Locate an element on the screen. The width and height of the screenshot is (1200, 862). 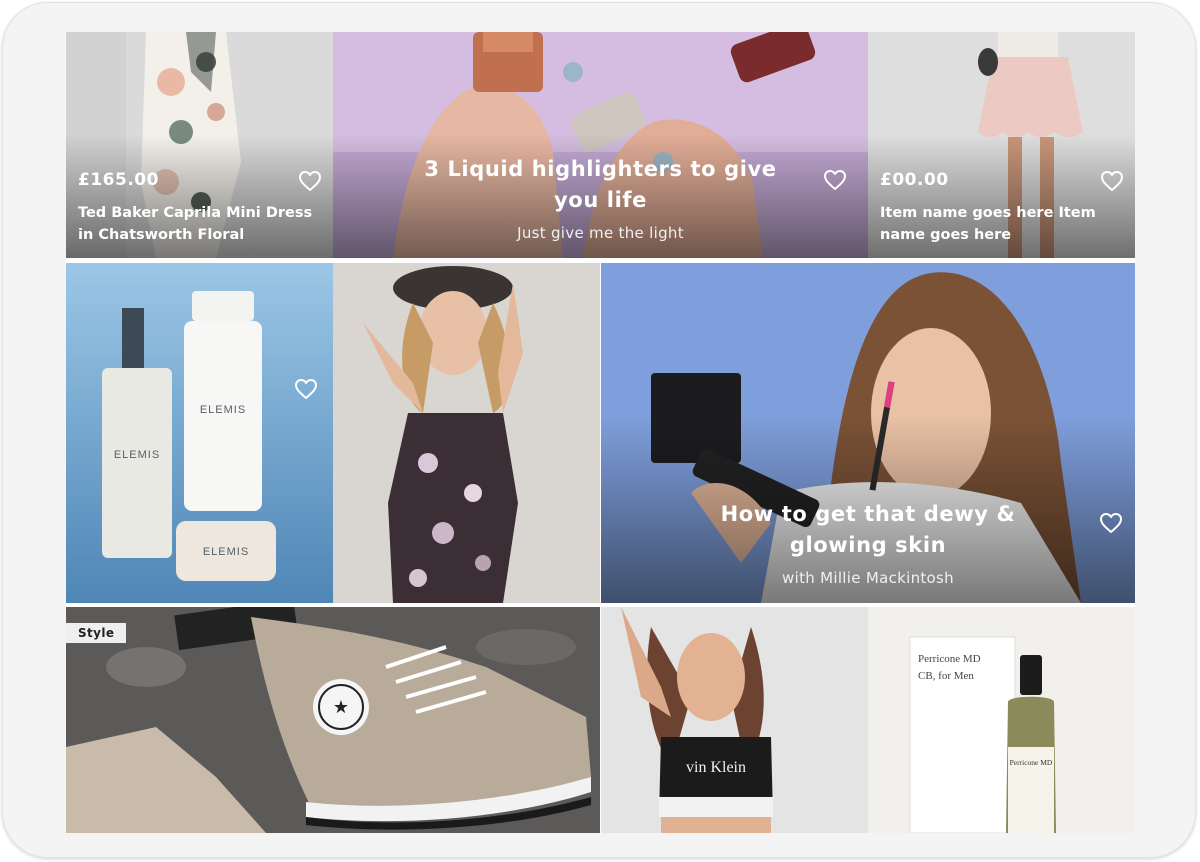
perricone-brand-text: Perricone MD is located at coordinates (949, 659).